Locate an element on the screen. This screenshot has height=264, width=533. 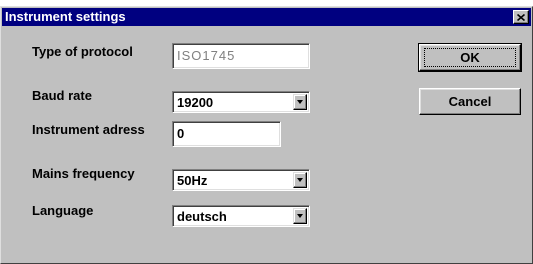
cancel-button-label: Cancel is located at coordinates (470, 101).